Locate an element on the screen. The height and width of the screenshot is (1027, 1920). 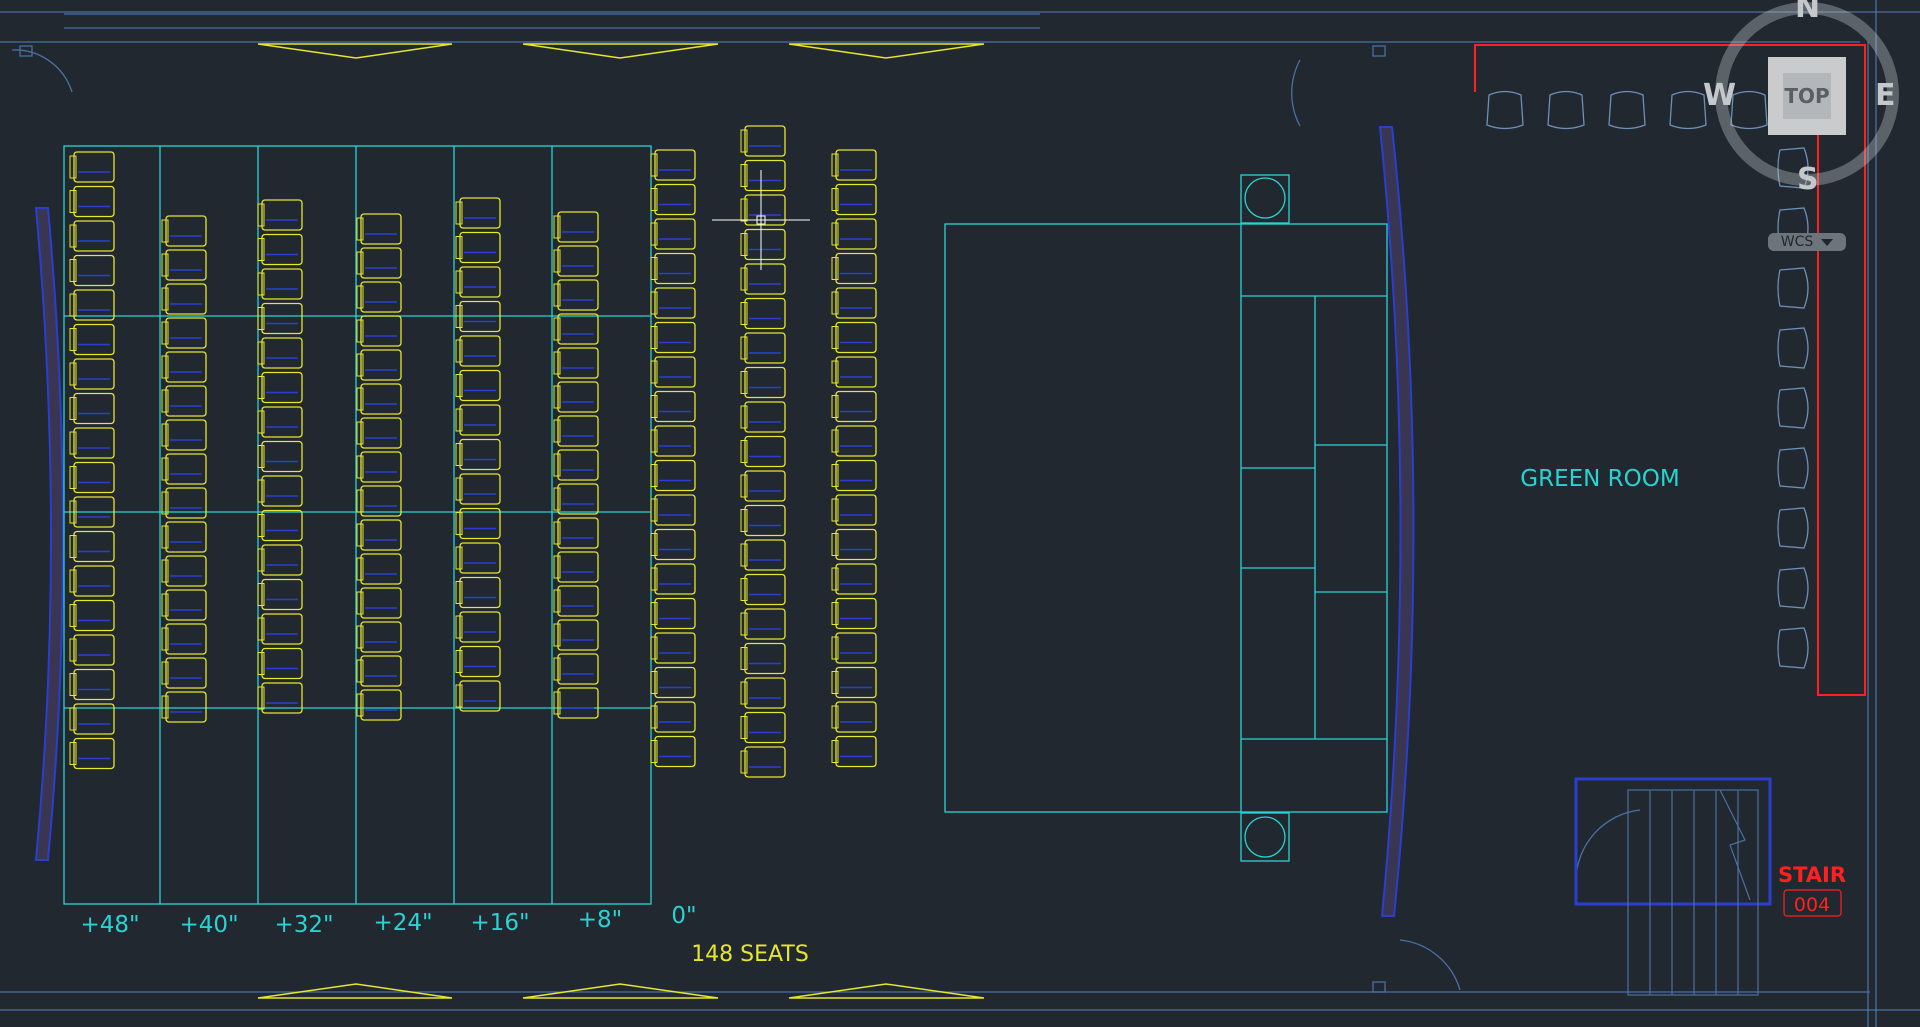
room-label: GREEN ROOM is located at coordinates (1599, 479).